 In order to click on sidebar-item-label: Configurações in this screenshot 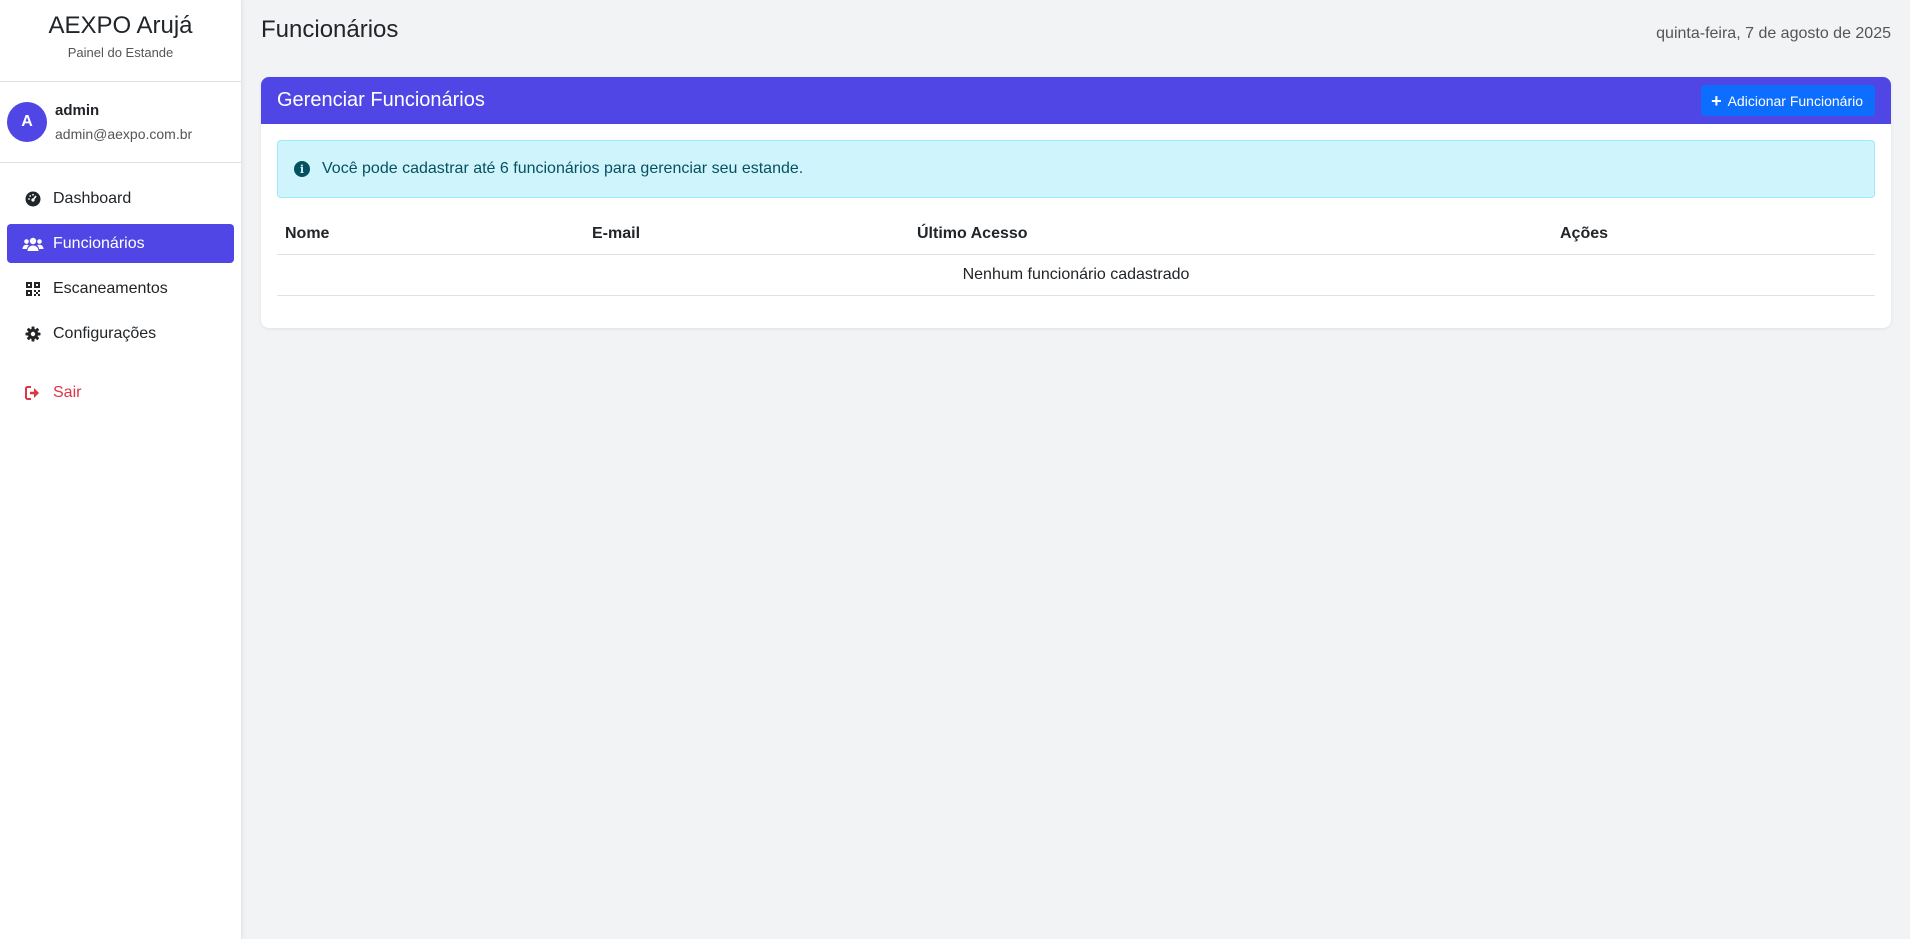, I will do `click(105, 333)`.